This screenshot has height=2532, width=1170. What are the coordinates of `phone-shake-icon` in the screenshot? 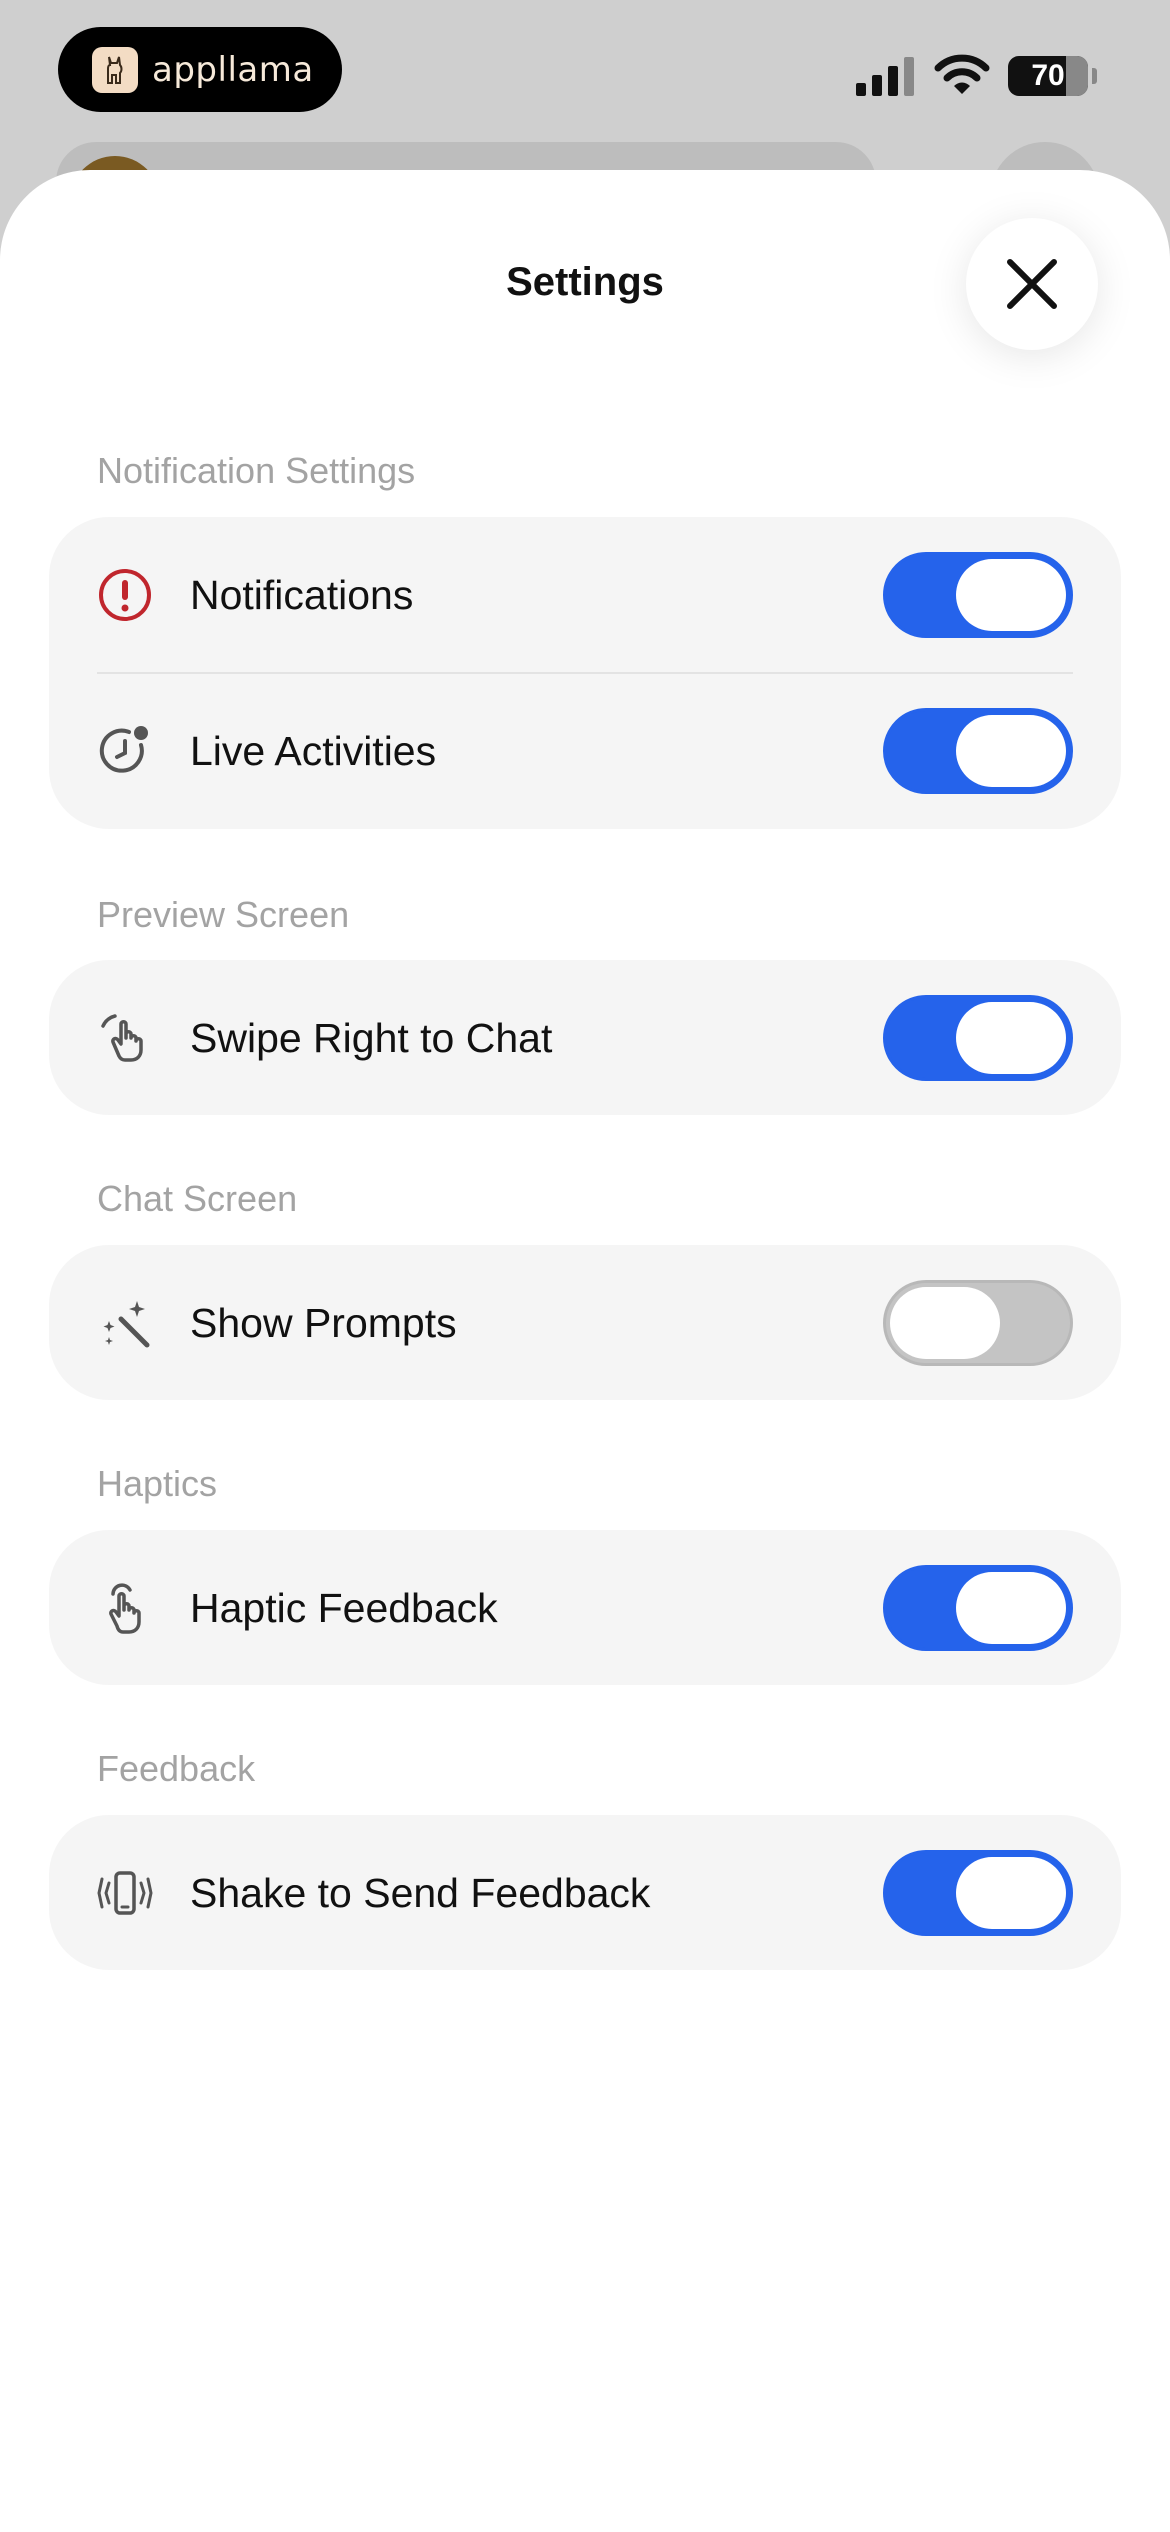 It's located at (125, 1893).